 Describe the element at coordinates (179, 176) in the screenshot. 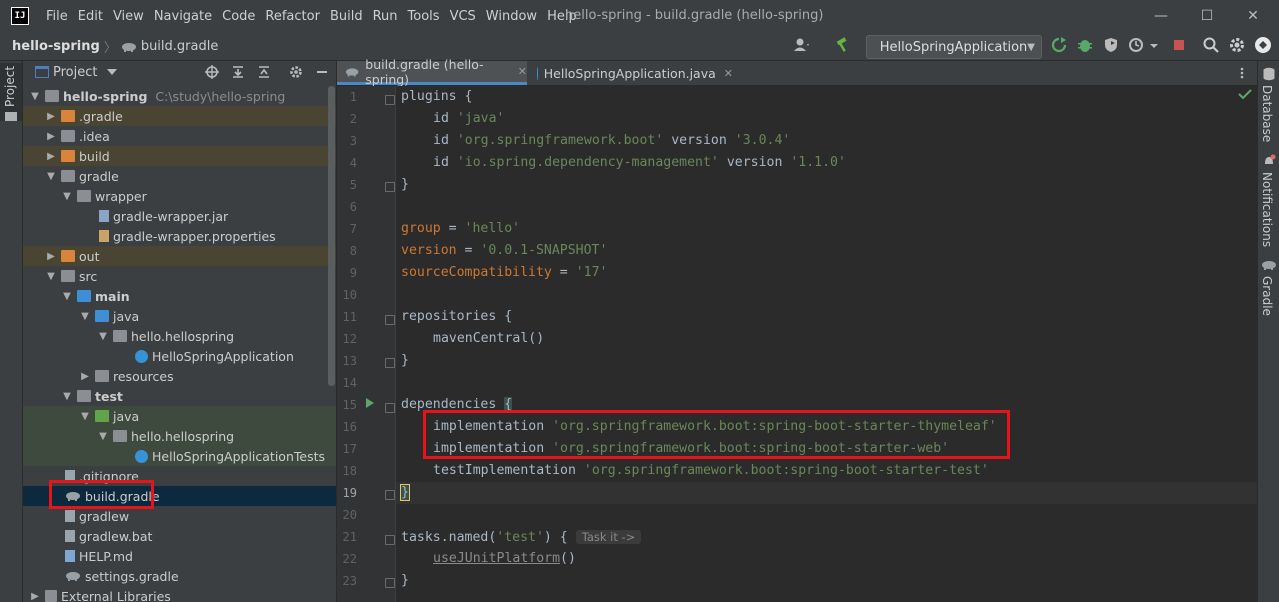

I see `tree-node-gradle: ▼ gradle` at that location.